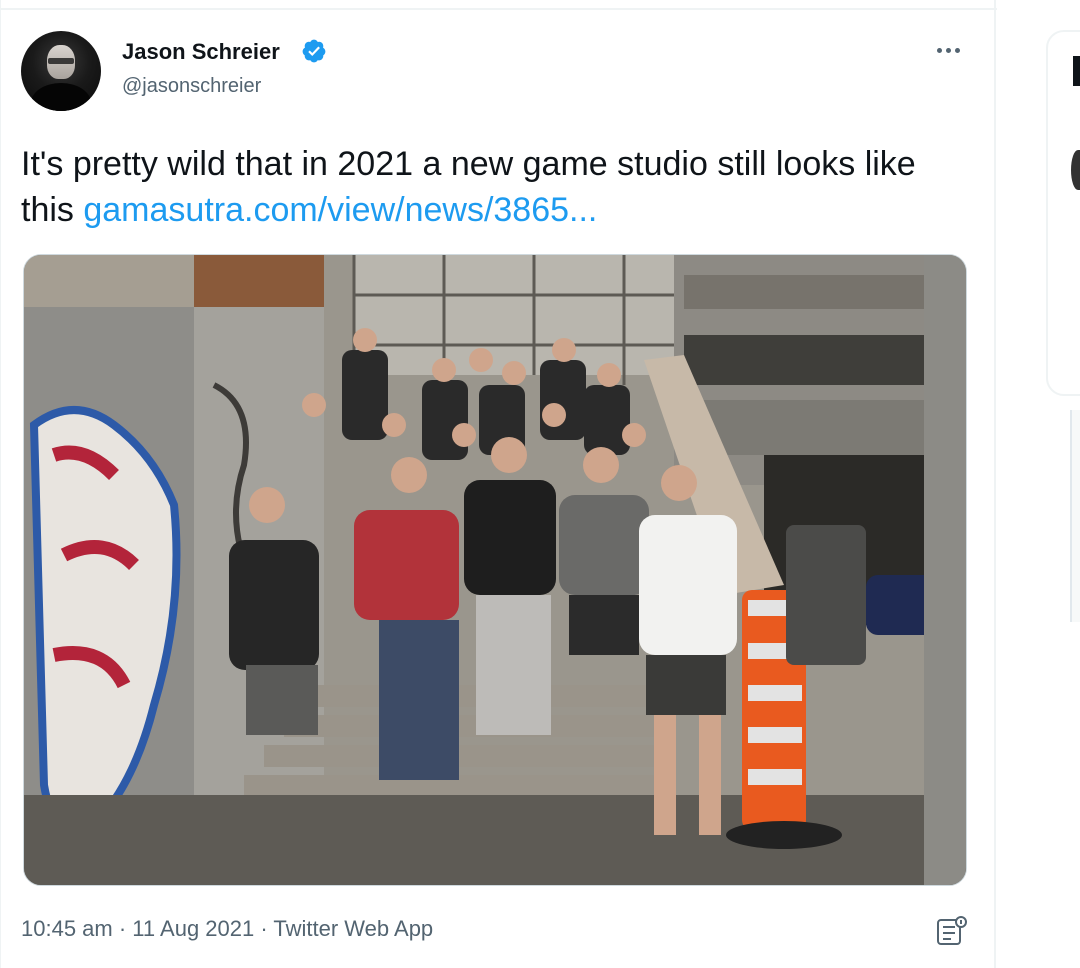 The width and height of the screenshot is (1080, 968). What do you see at coordinates (191, 86) in the screenshot?
I see `author-handle: @jasonschreier` at bounding box center [191, 86].